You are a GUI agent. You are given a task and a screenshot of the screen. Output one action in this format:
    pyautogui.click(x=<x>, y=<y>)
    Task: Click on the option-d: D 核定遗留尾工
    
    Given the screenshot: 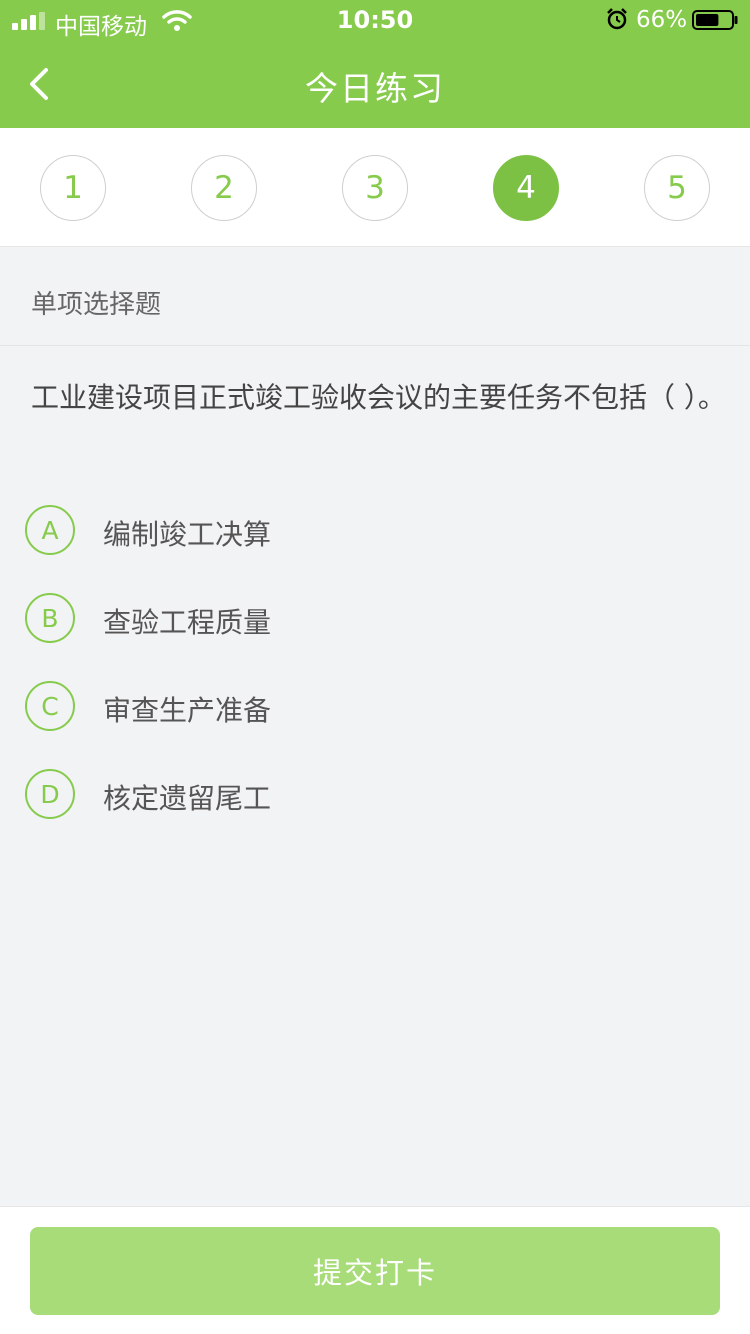 What is the action you would take?
    pyautogui.click(x=325, y=795)
    